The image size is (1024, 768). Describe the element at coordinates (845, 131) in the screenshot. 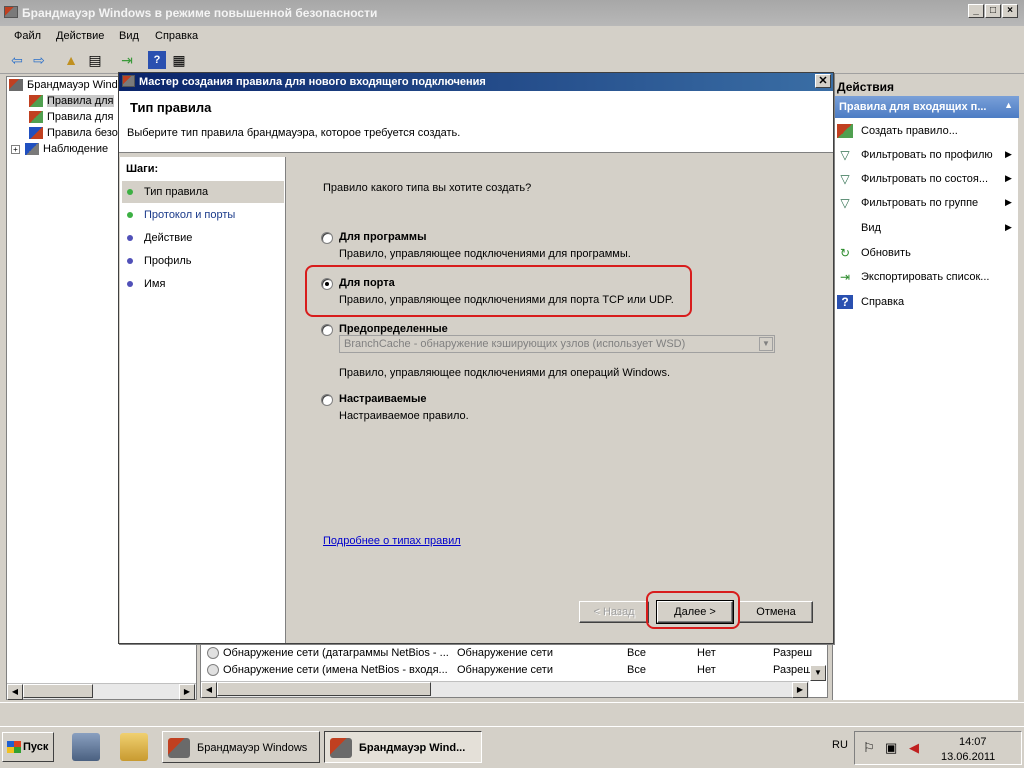

I see `new-rule-icon` at that location.